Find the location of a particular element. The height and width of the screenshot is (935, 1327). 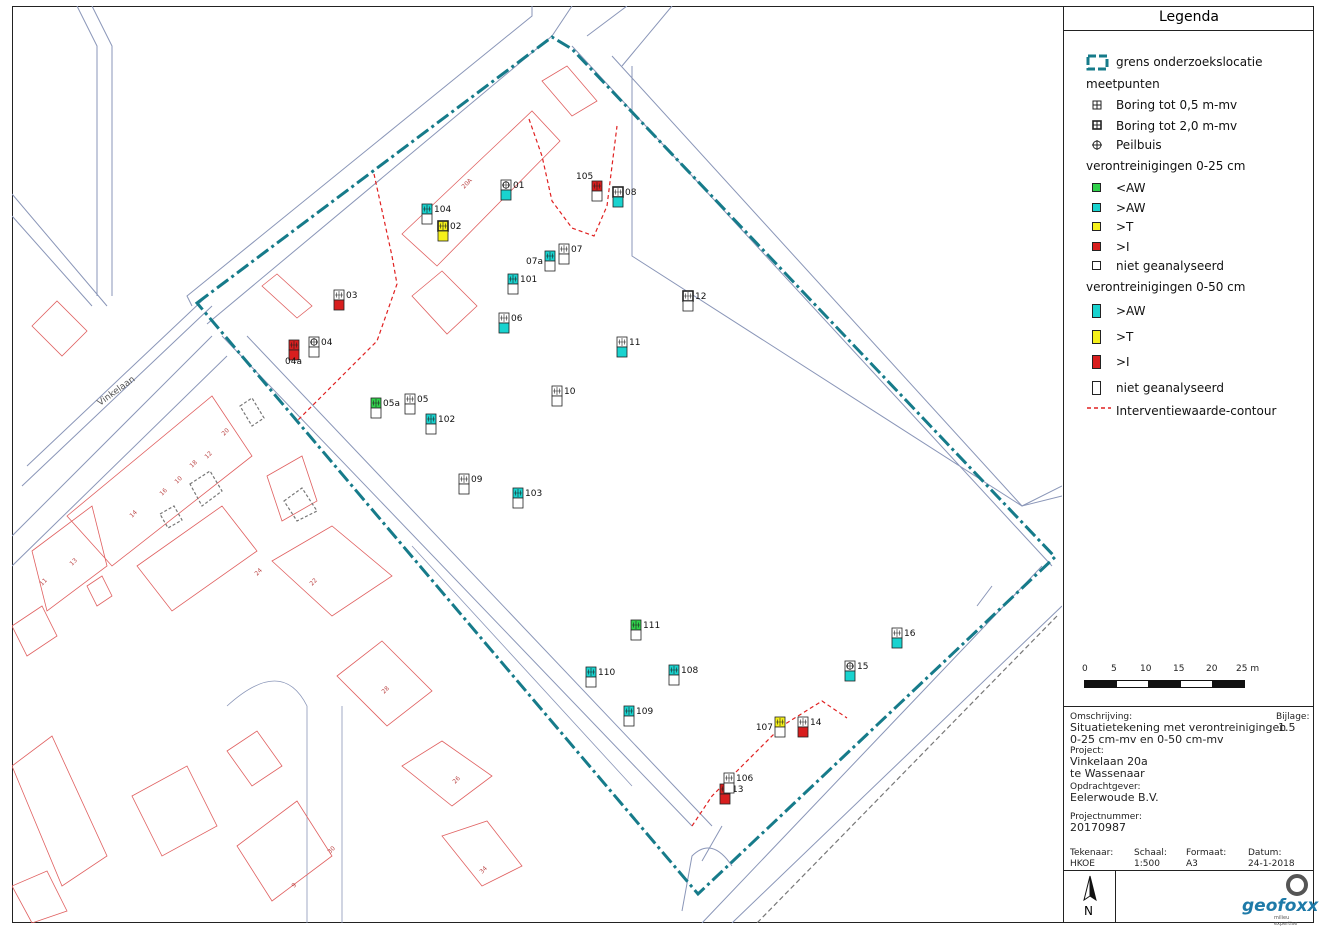

house-number: 11 is located at coordinates (43, 582).